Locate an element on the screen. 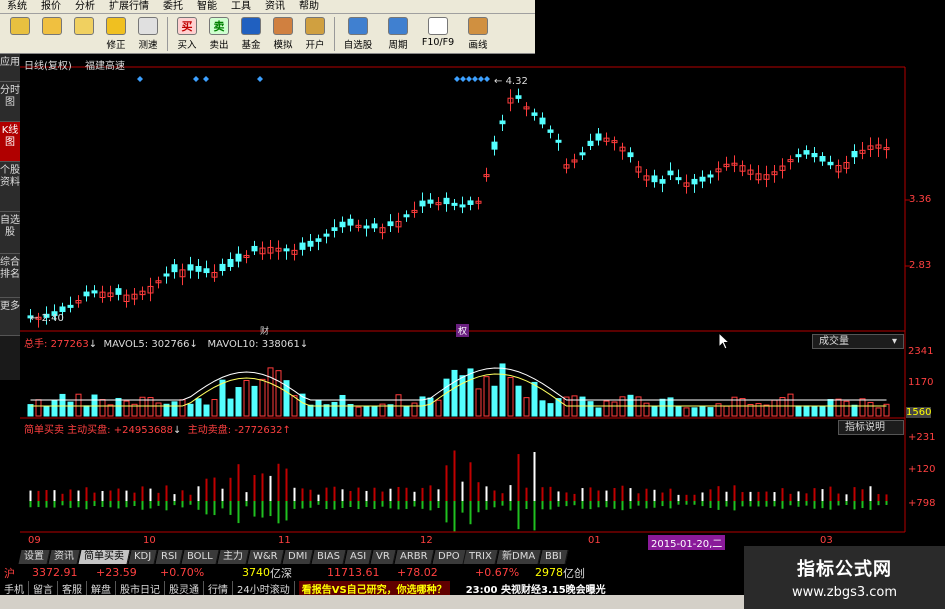  side-tab: 应用 is located at coordinates (10, 68).